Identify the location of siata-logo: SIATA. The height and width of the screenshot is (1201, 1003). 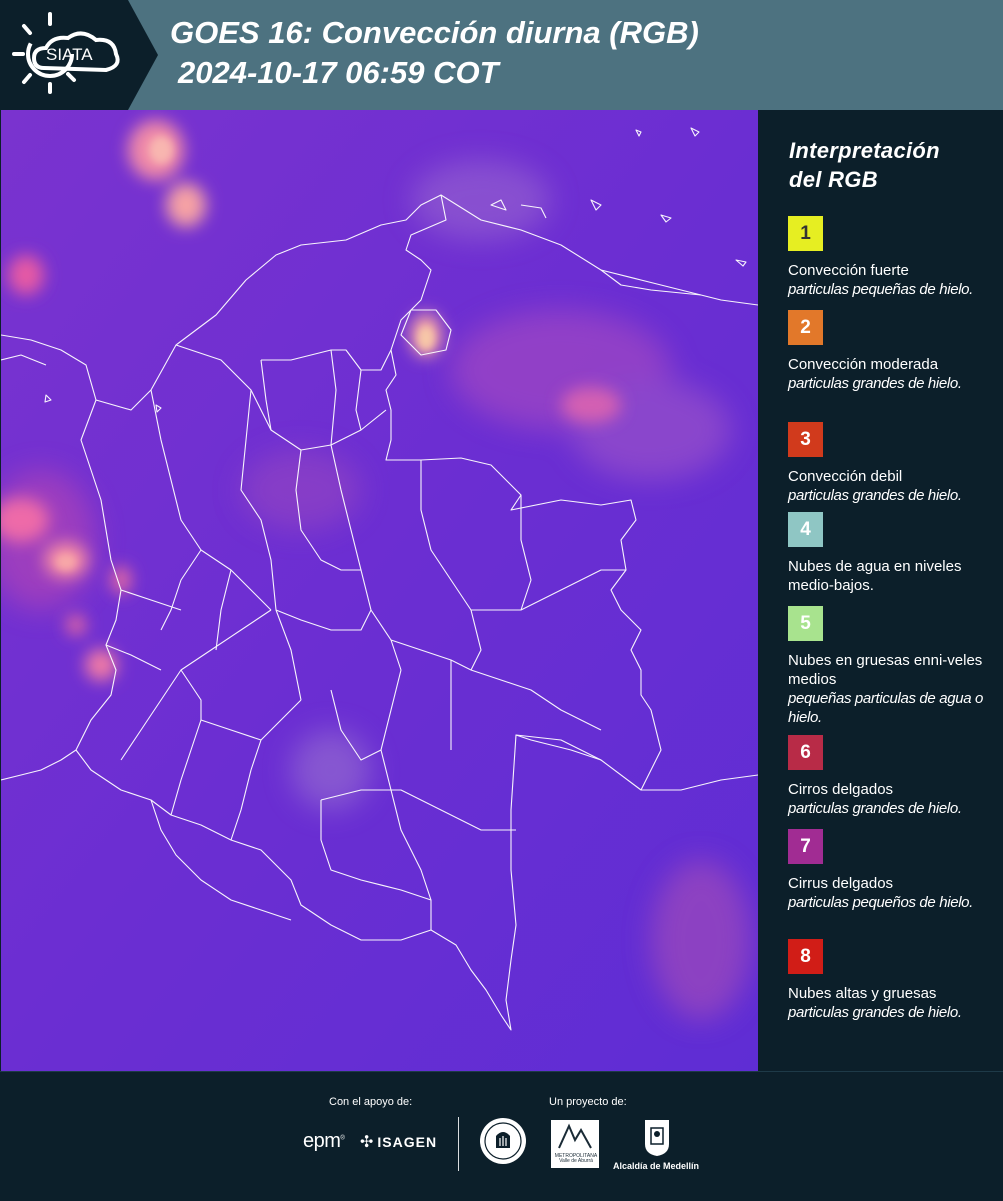
(79, 55).